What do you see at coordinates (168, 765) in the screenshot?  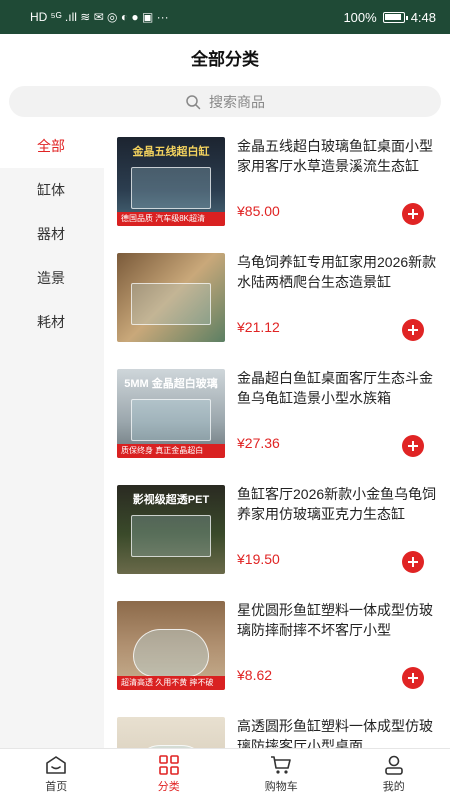 I see `category-icon` at bounding box center [168, 765].